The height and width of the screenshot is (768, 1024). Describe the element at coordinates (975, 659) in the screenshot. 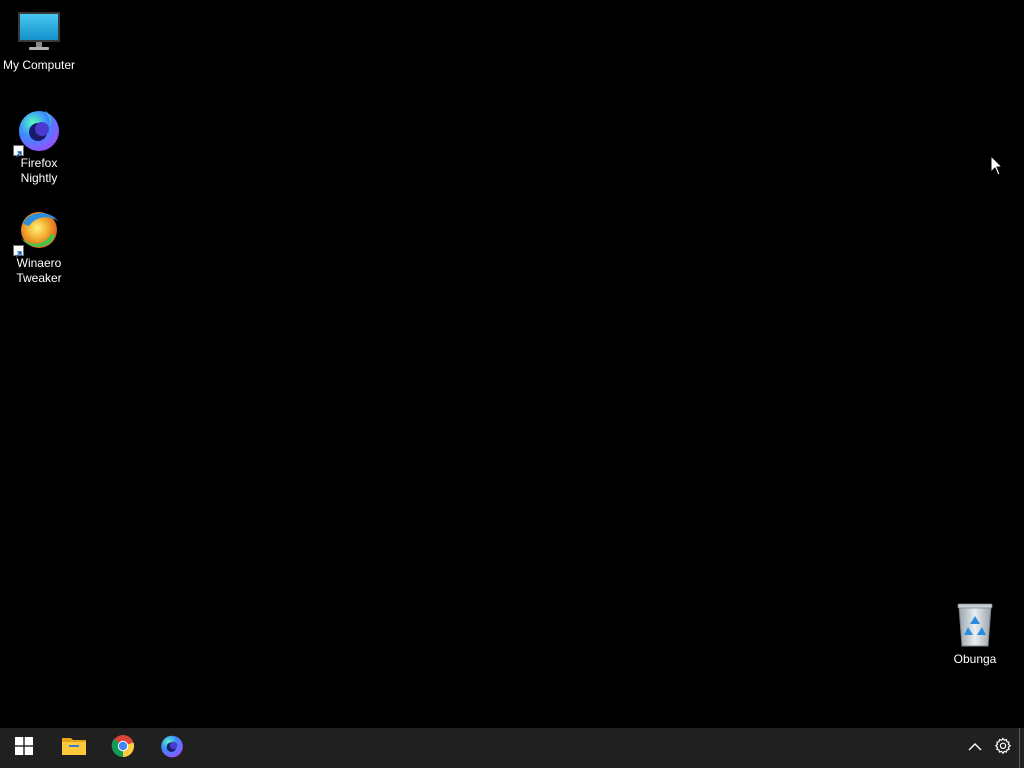

I see `desktop-icon-label: Obunga` at that location.